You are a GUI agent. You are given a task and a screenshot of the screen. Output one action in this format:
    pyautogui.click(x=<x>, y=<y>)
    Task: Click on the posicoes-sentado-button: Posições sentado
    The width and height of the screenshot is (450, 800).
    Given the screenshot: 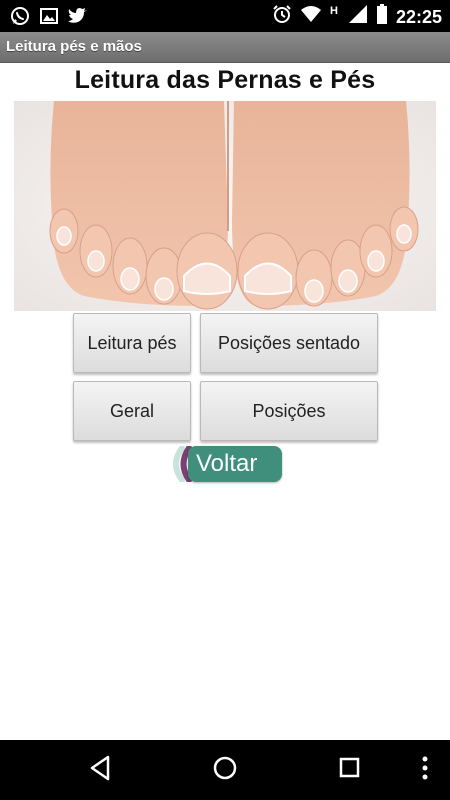 What is the action you would take?
    pyautogui.click(x=289, y=343)
    